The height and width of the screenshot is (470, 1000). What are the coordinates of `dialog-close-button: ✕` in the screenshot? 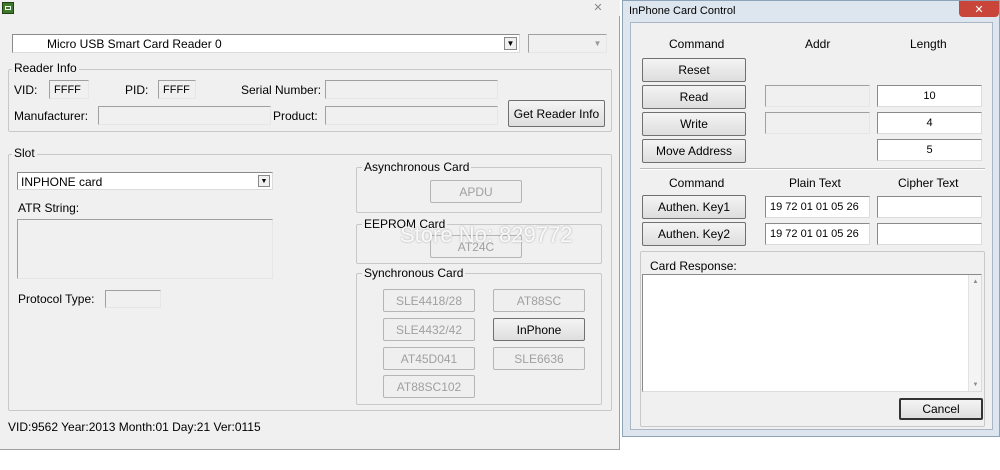 It's located at (979, 9).